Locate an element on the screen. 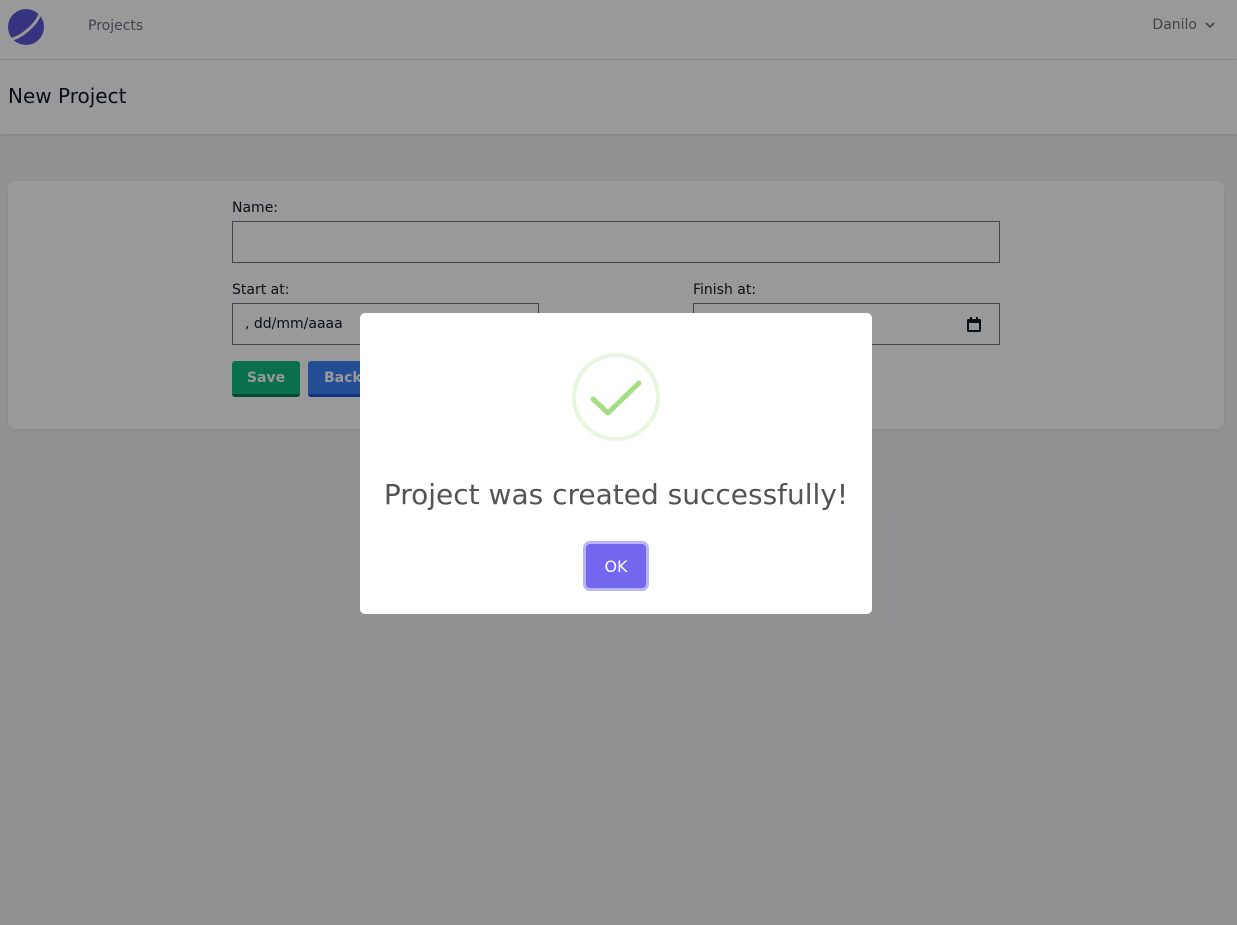 The image size is (1237, 925). dialog-message: Project was created successfully! is located at coordinates (616, 494).